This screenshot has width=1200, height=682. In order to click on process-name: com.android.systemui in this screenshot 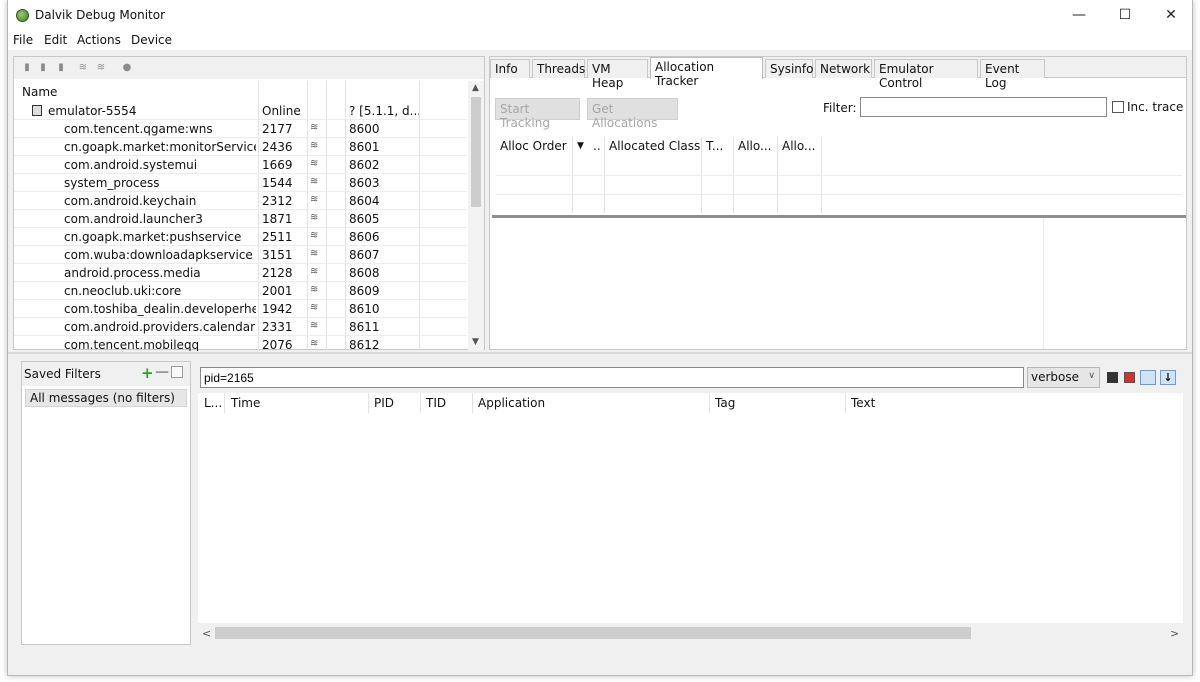, I will do `click(131, 165)`.